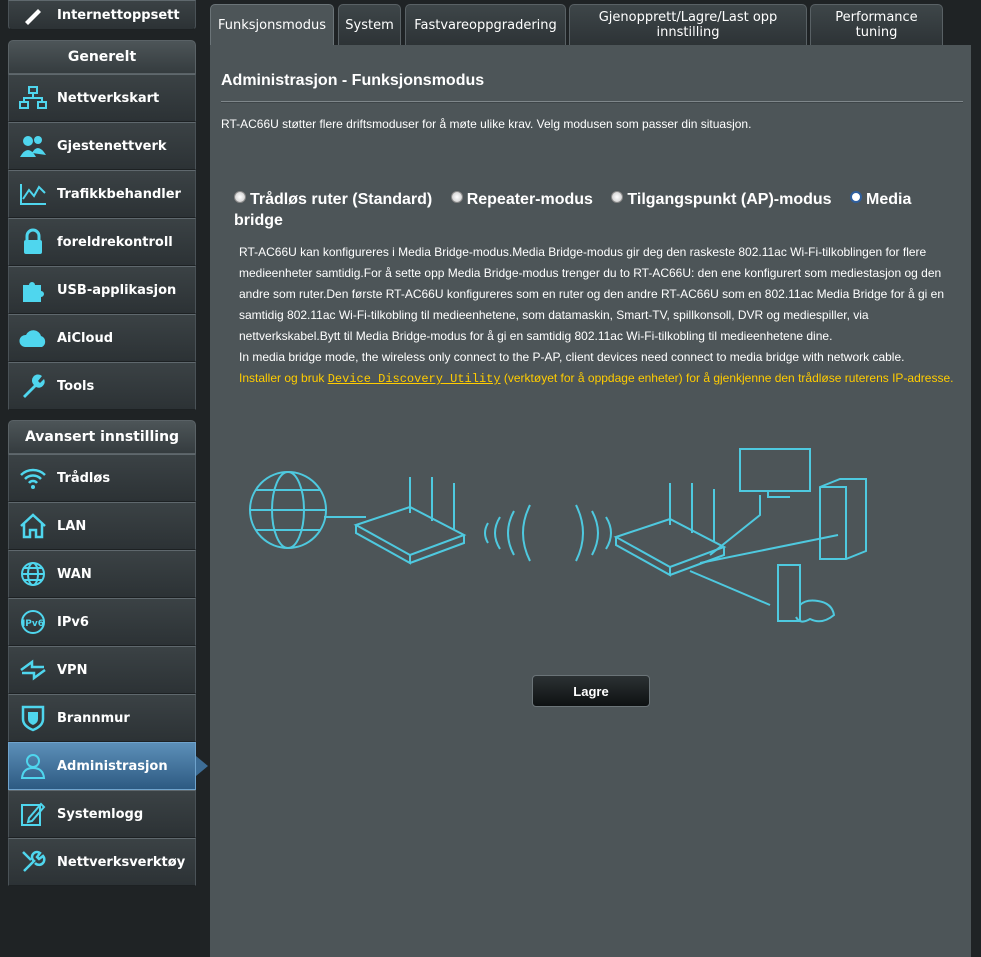 Image resolution: width=981 pixels, height=957 pixels. What do you see at coordinates (102, 622) in the screenshot?
I see `sidebar-item-ipv6: IPv6 IPv6` at bounding box center [102, 622].